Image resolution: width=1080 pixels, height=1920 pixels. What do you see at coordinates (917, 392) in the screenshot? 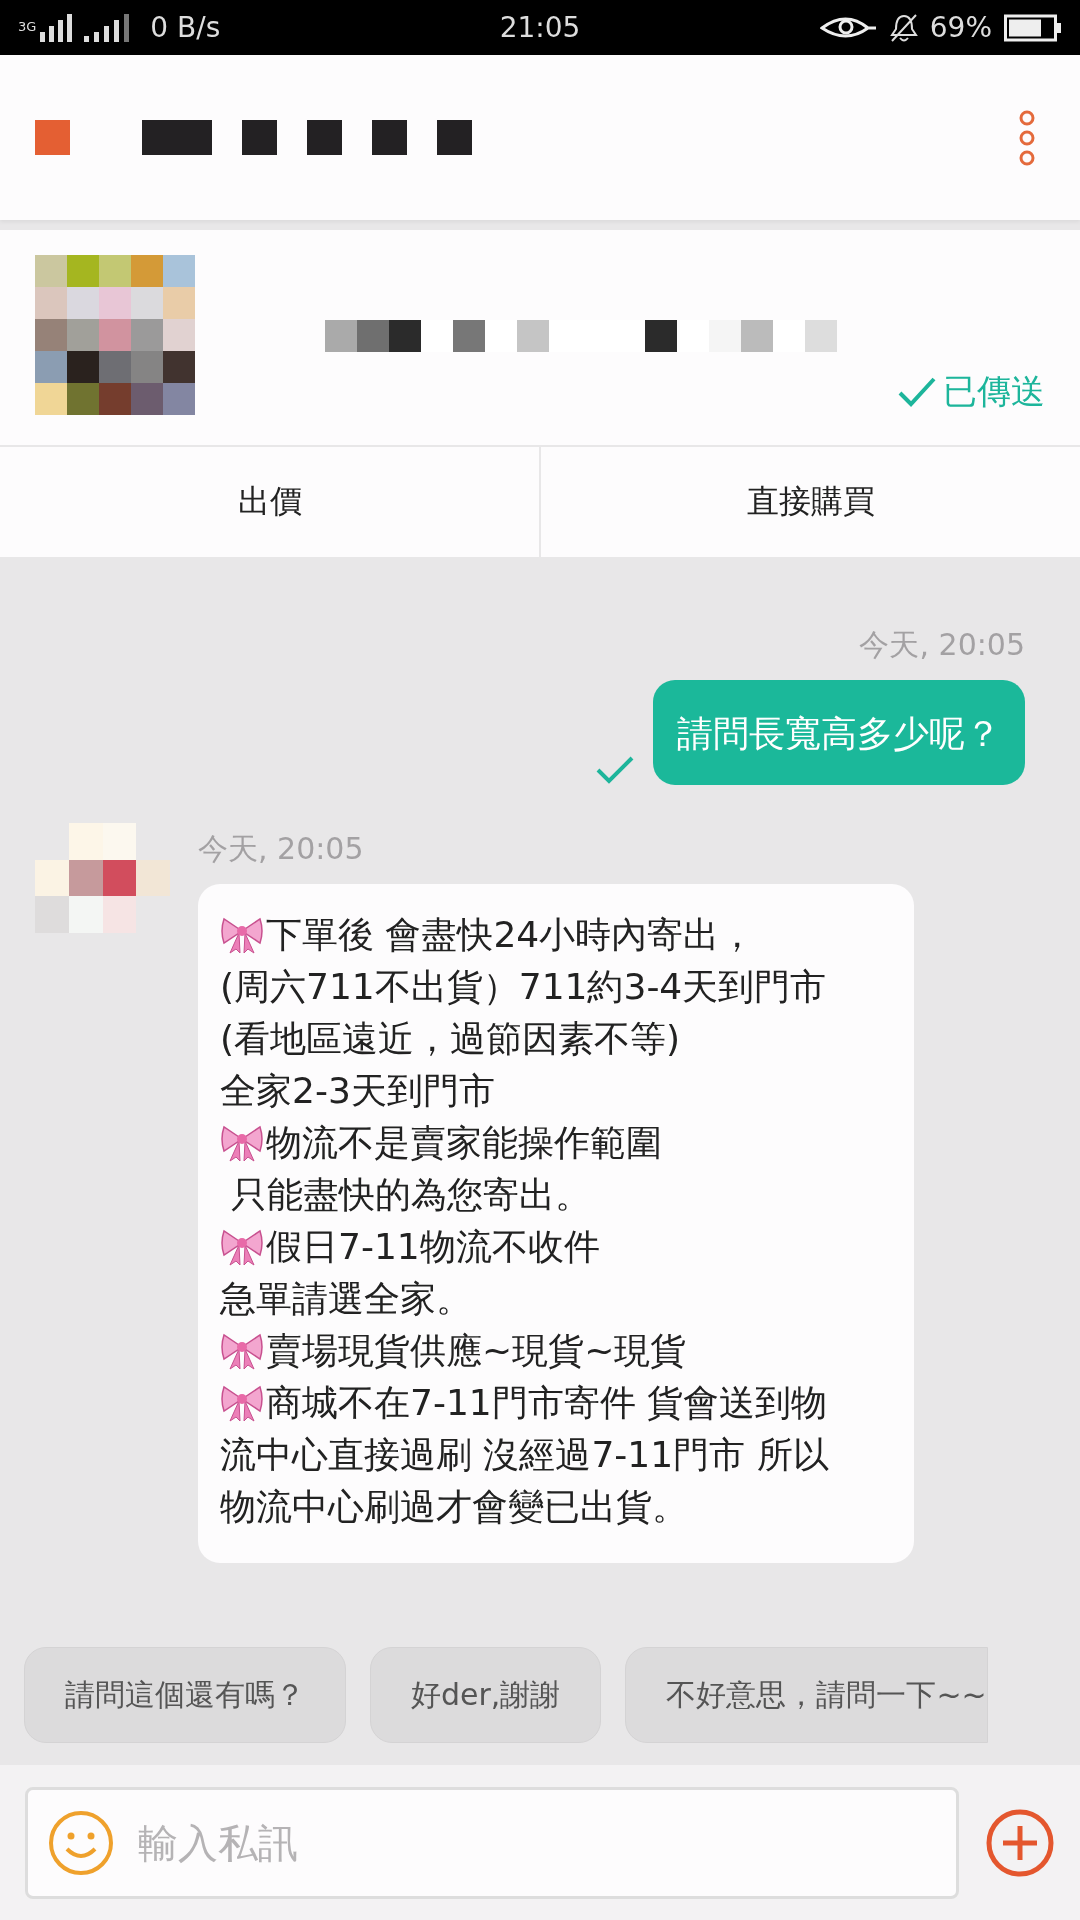
I see `check-icon` at bounding box center [917, 392].